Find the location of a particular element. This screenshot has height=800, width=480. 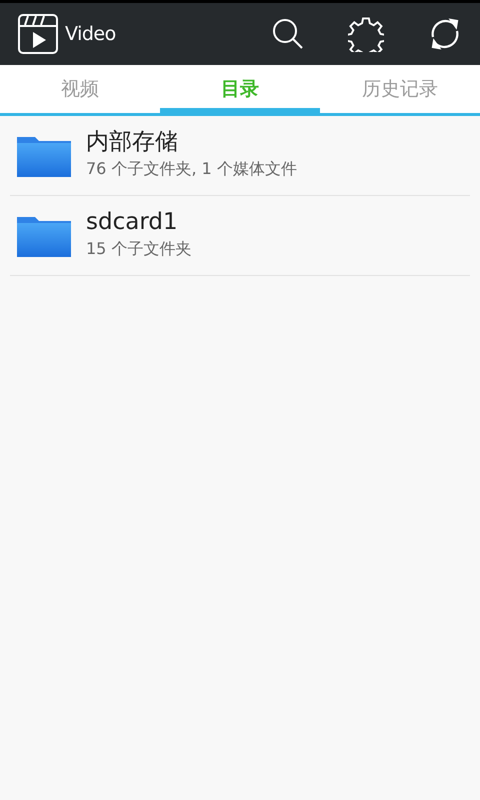

tab: 历史记录 is located at coordinates (400, 89).